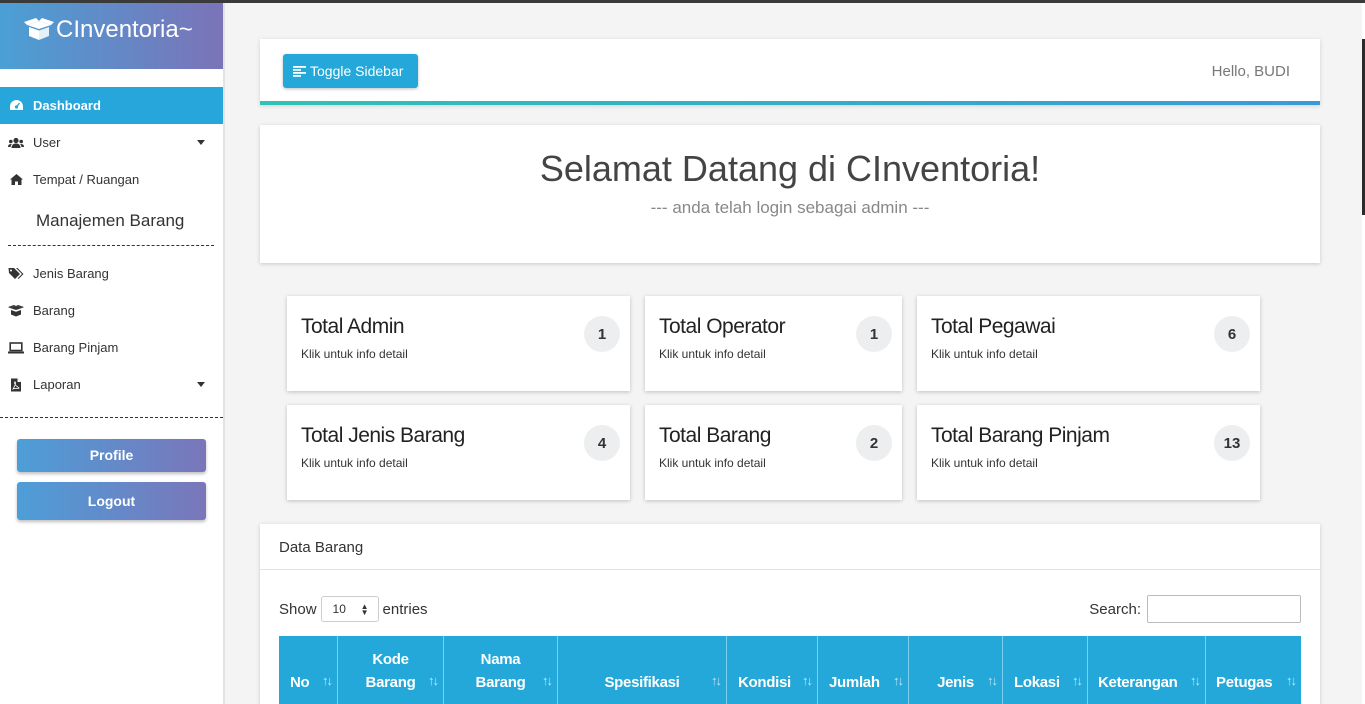 Image resolution: width=1365 pixels, height=704 pixels. I want to click on card-total-barang: Total Barang Klik untuk info detail 2, so click(773, 452).